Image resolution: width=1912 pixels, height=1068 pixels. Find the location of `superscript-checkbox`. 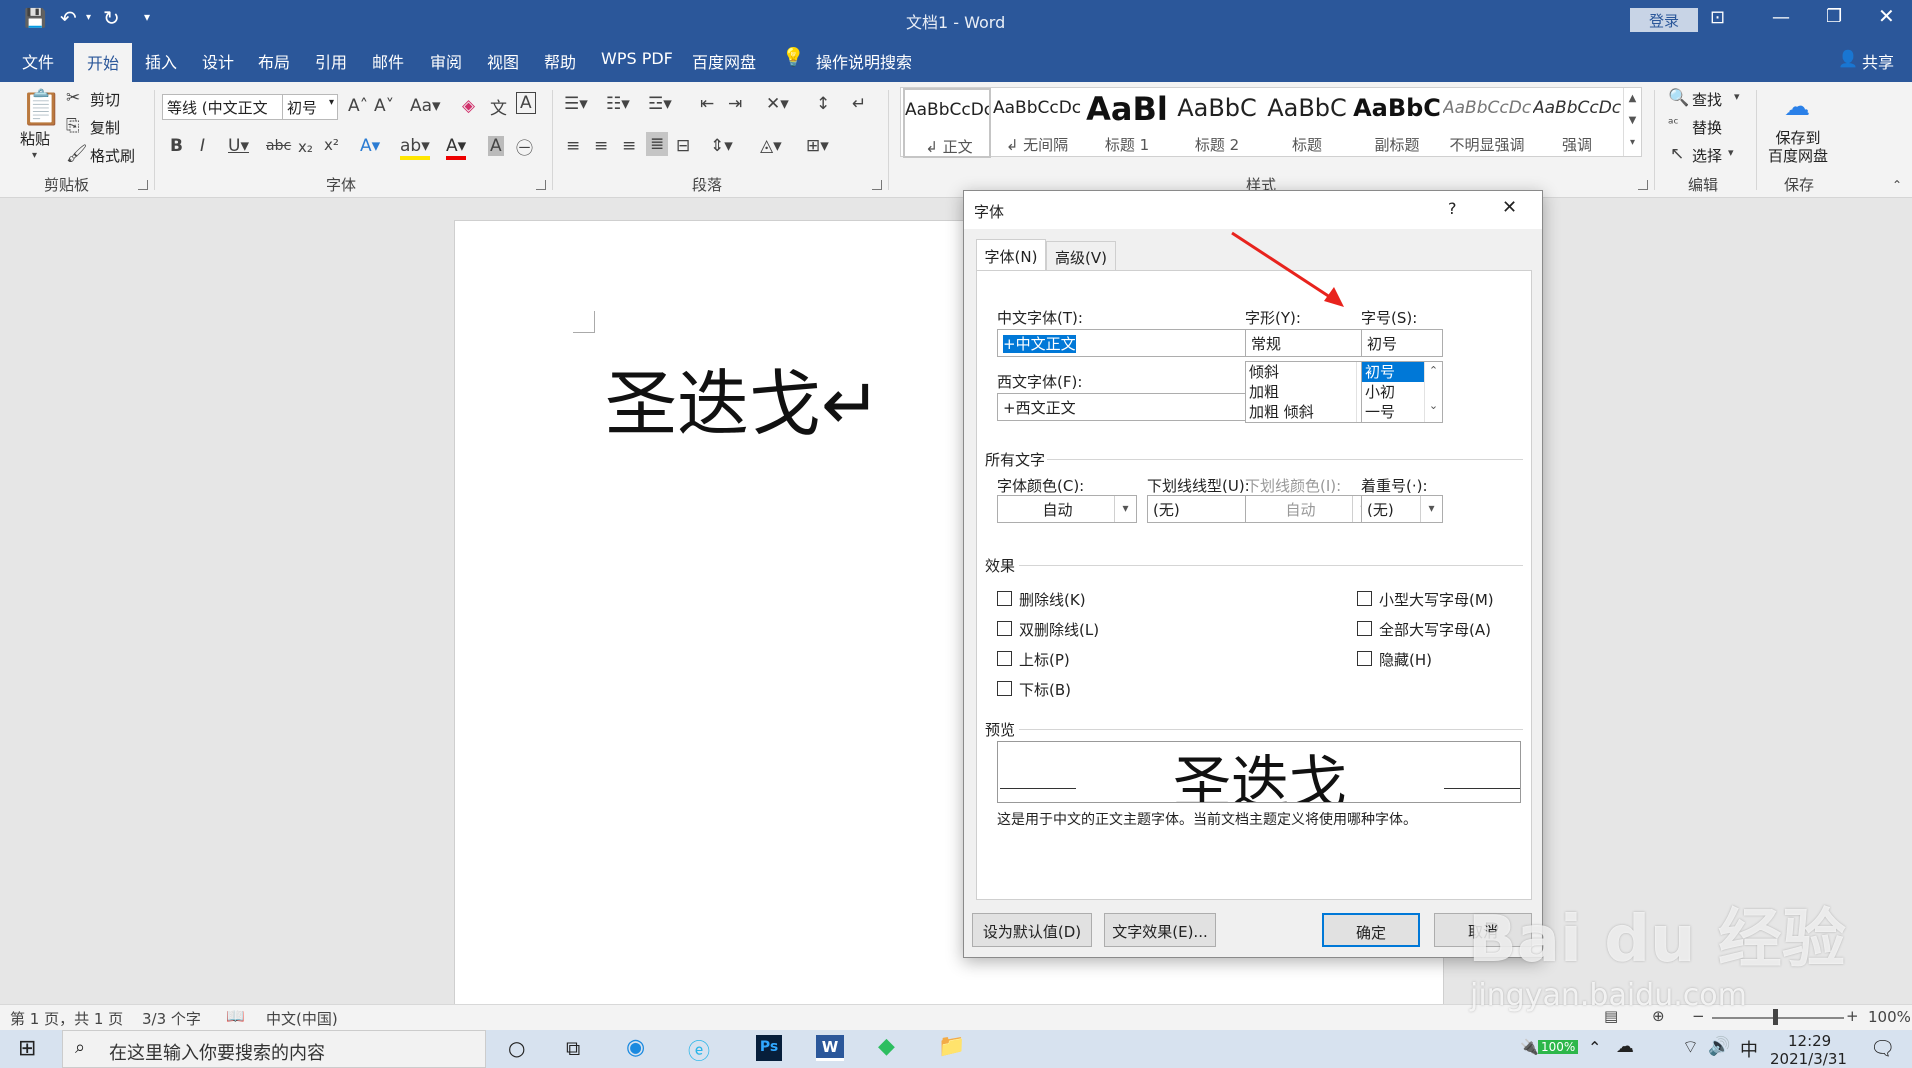

superscript-checkbox is located at coordinates (1004, 658).